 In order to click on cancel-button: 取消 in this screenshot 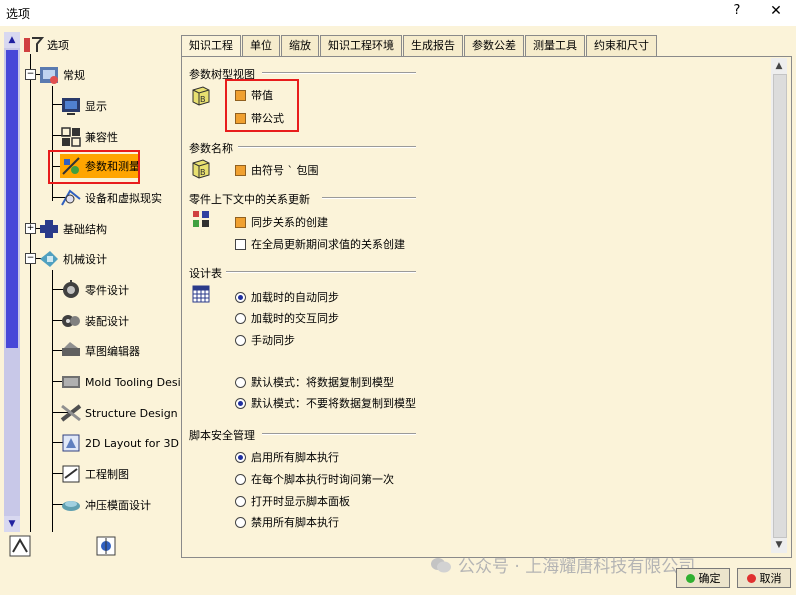, I will do `click(764, 578)`.